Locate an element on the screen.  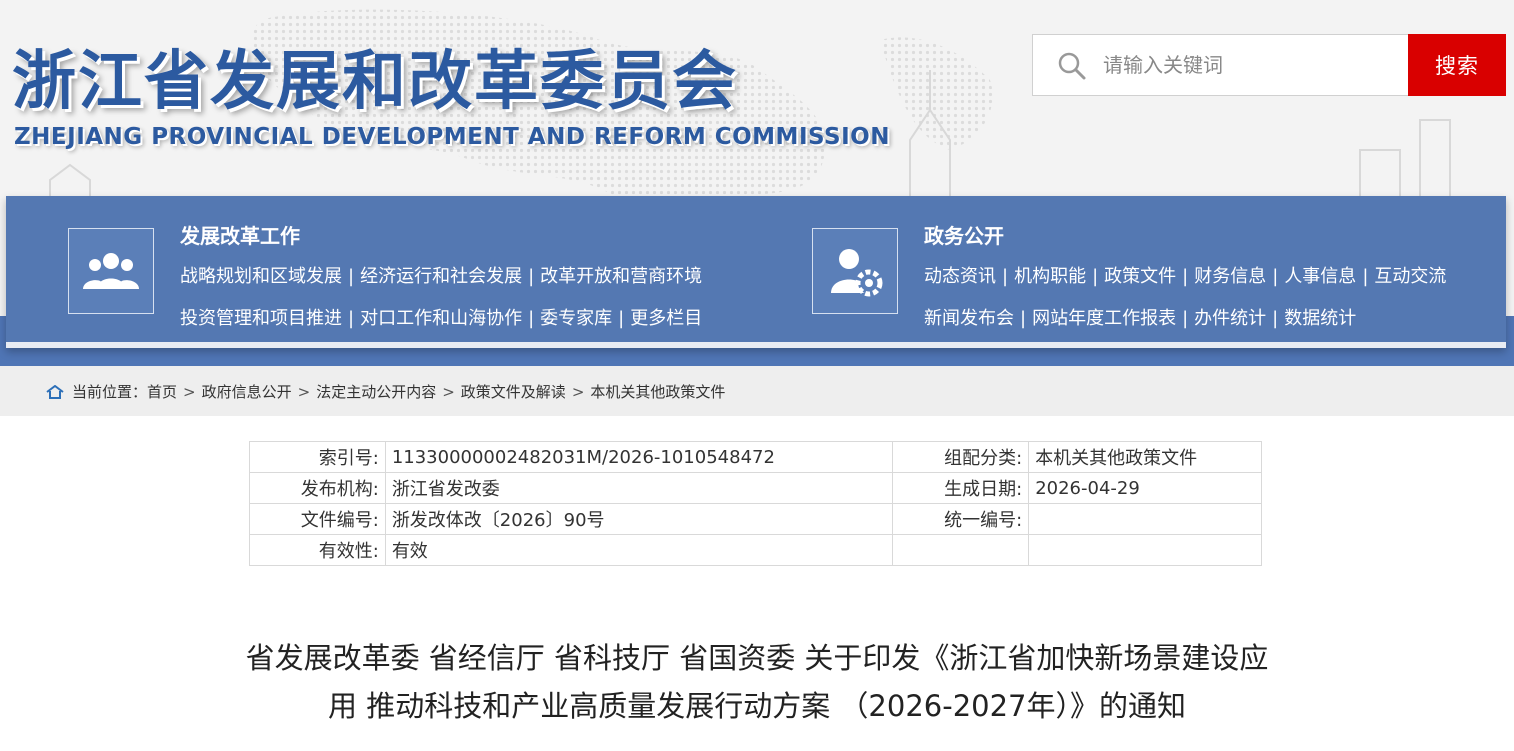
nav-title-government-affairs: 政务公开 is located at coordinates (964, 234).